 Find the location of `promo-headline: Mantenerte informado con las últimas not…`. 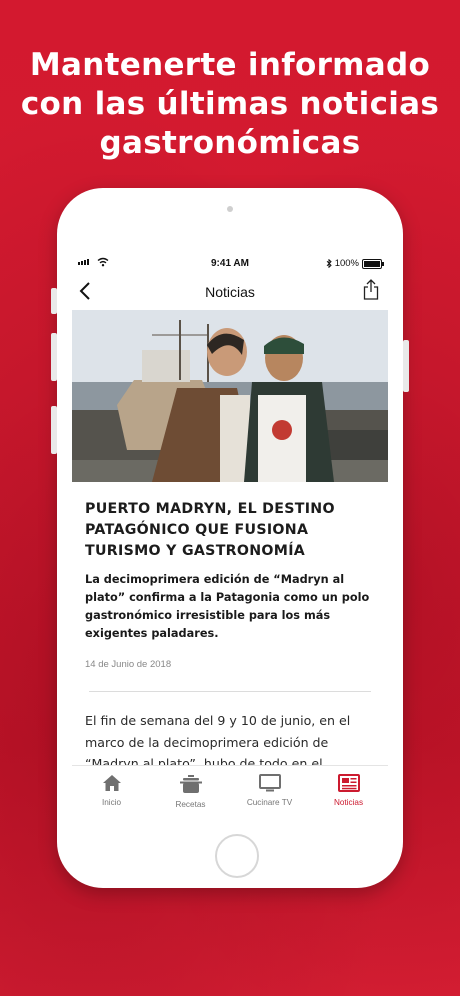

promo-headline: Mantenerte informado con las últimas not… is located at coordinates (230, 104).